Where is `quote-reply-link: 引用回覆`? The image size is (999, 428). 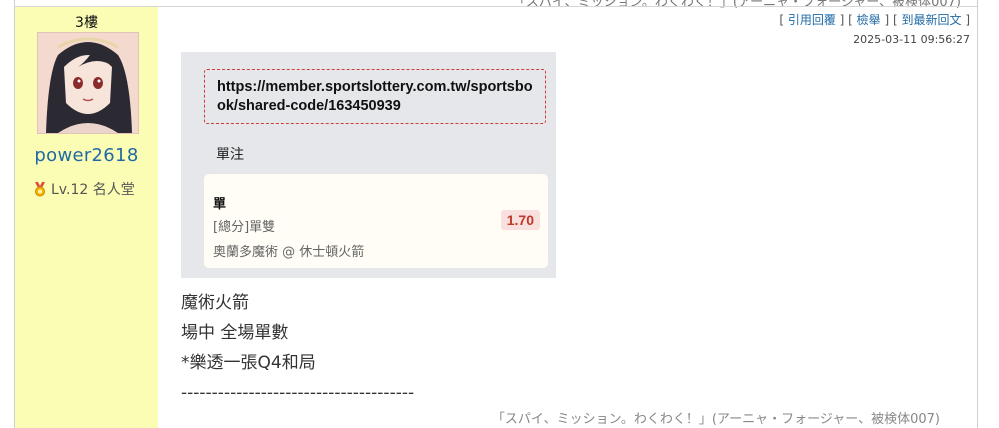 quote-reply-link: 引用回覆 is located at coordinates (812, 20).